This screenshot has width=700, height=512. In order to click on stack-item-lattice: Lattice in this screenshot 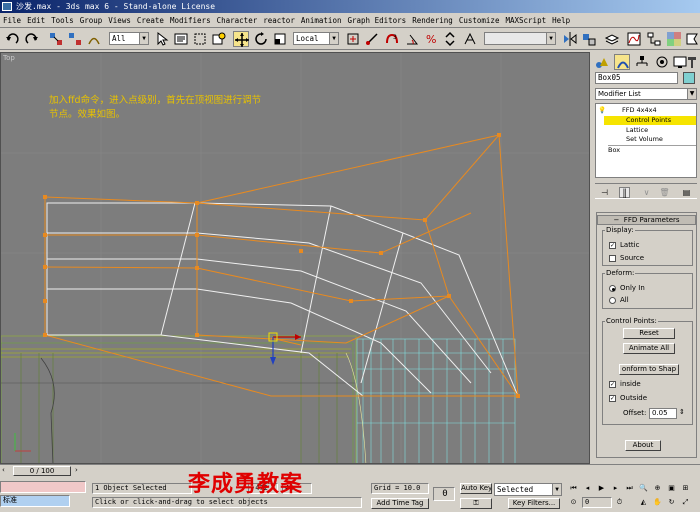, I will do `click(637, 130)`.